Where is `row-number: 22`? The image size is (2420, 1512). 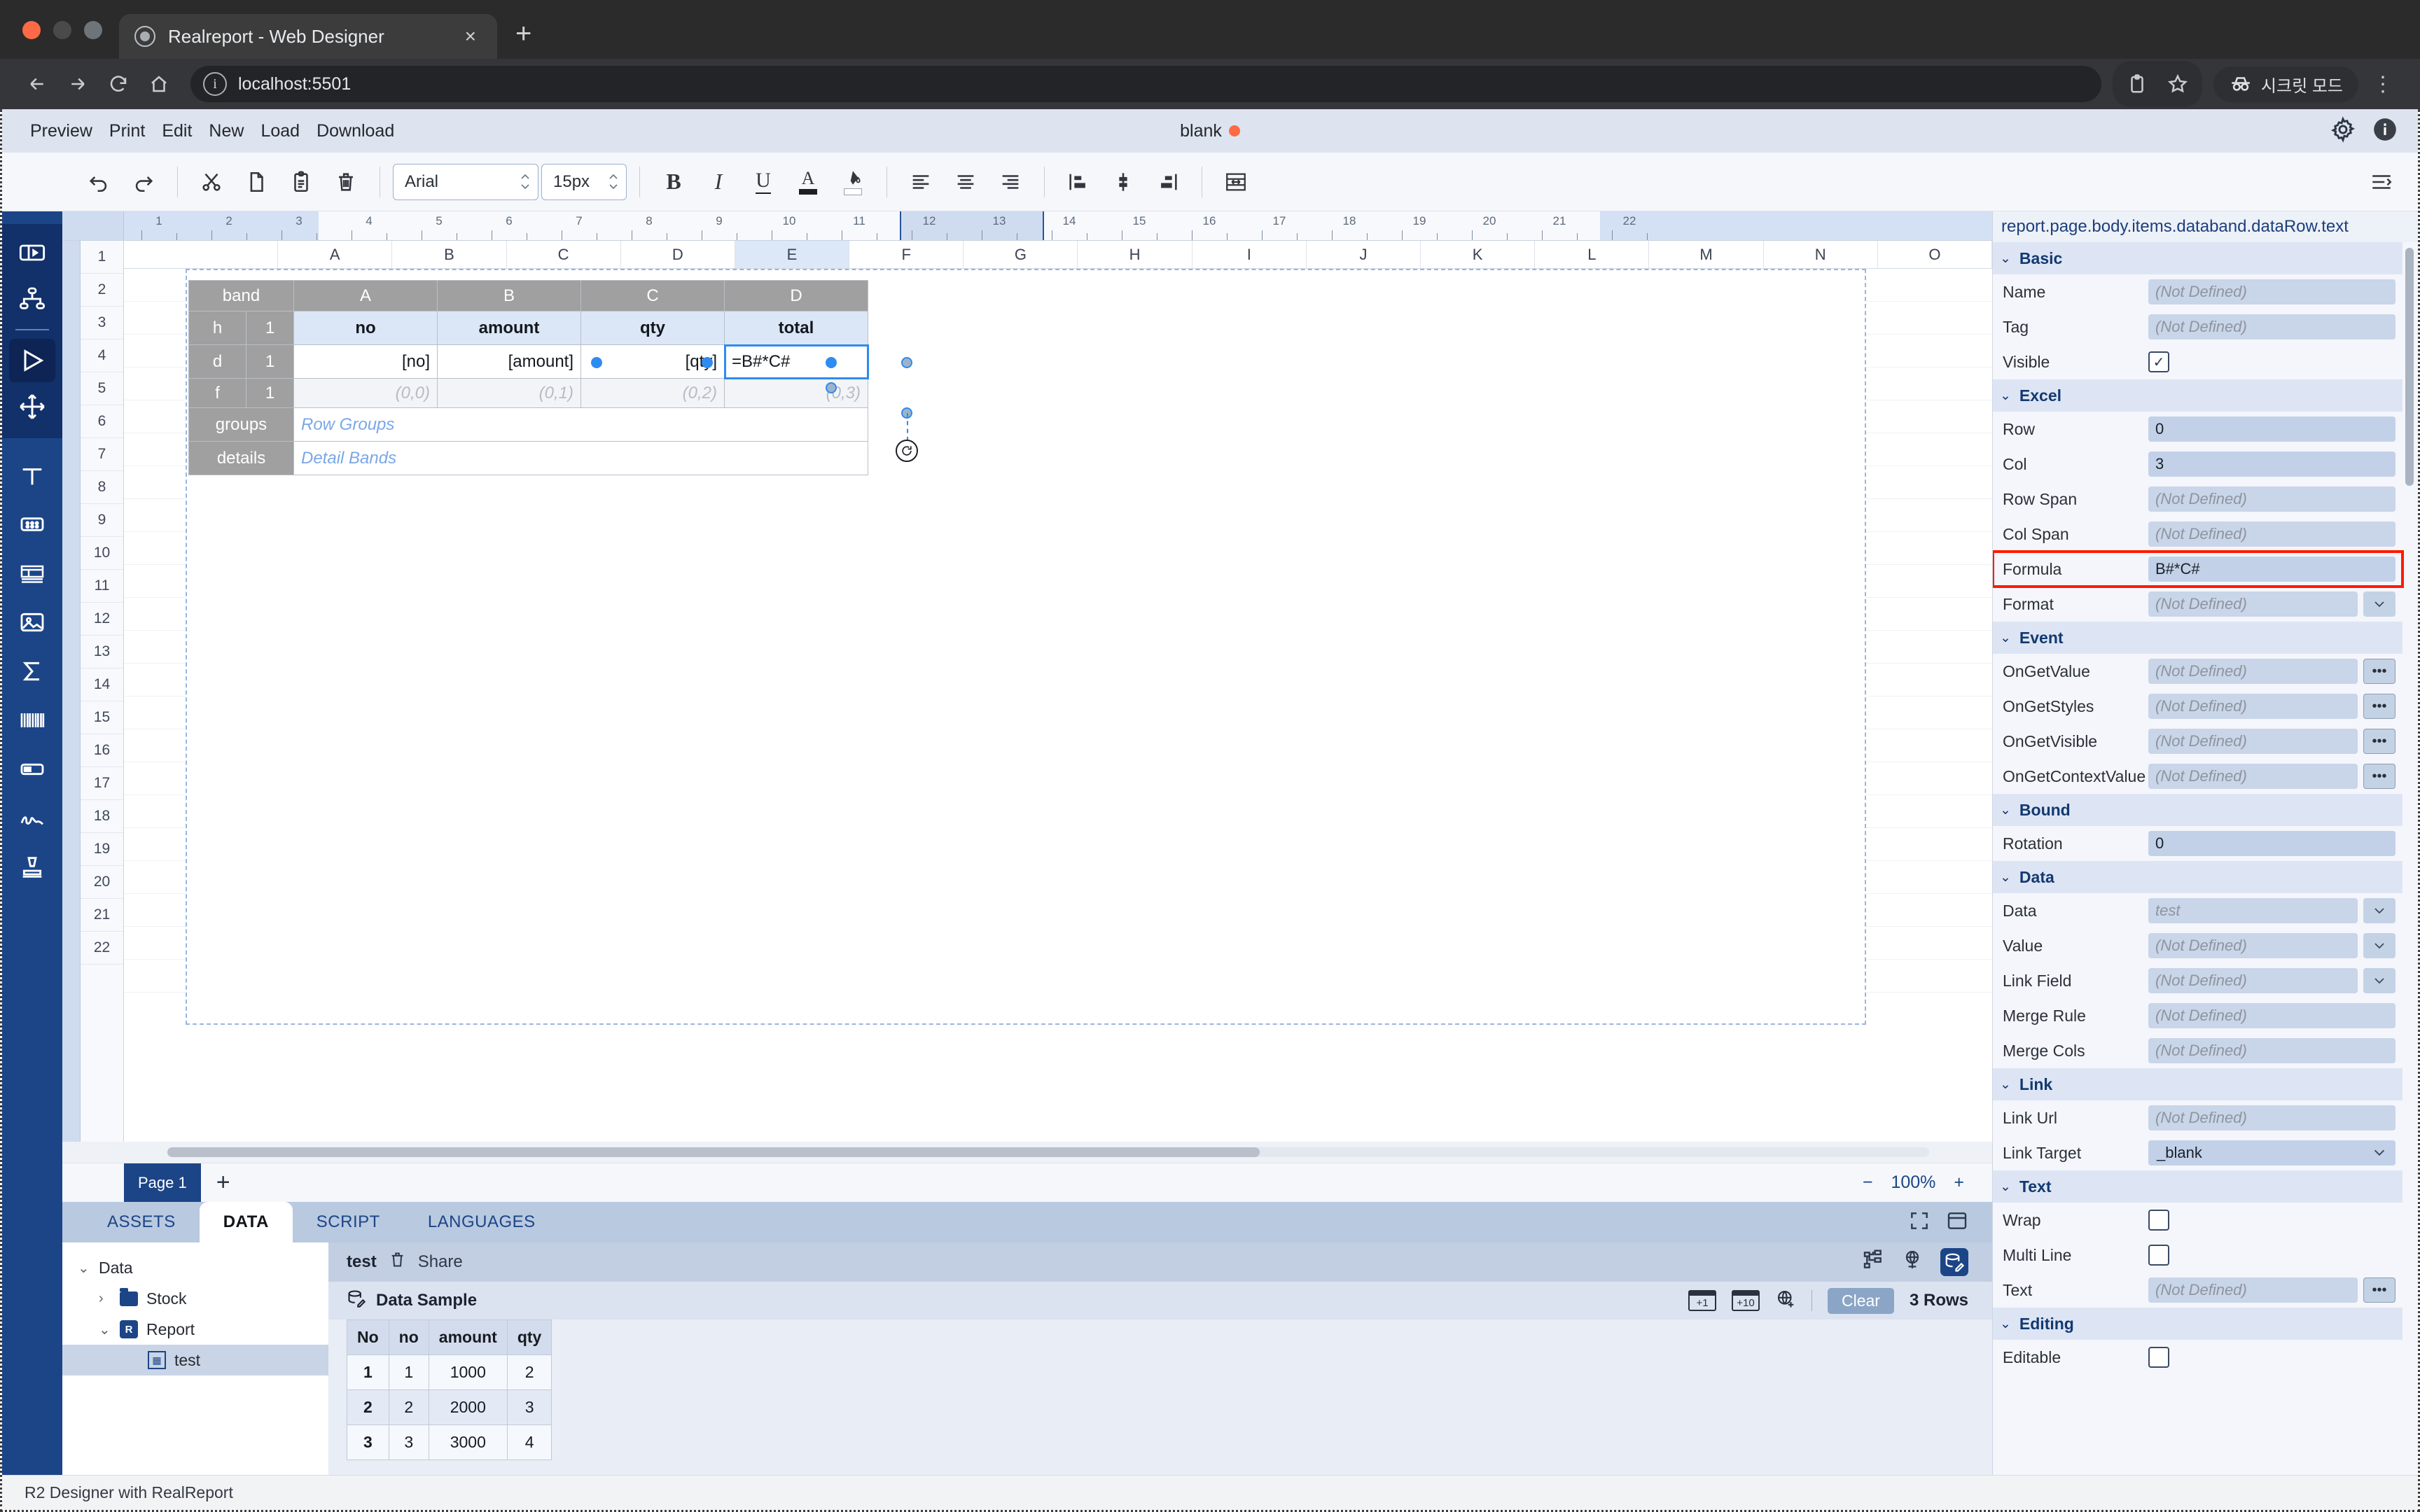 row-number: 22 is located at coordinates (102, 948).